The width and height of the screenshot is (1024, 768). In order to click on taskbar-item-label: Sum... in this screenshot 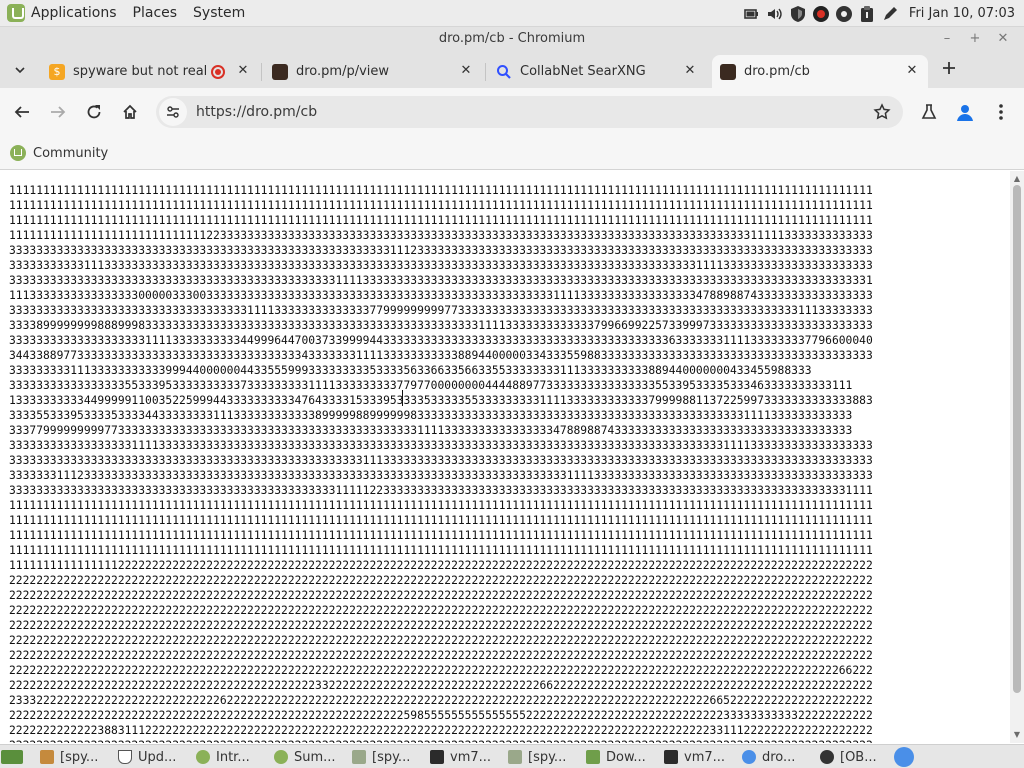, I will do `click(315, 757)`.